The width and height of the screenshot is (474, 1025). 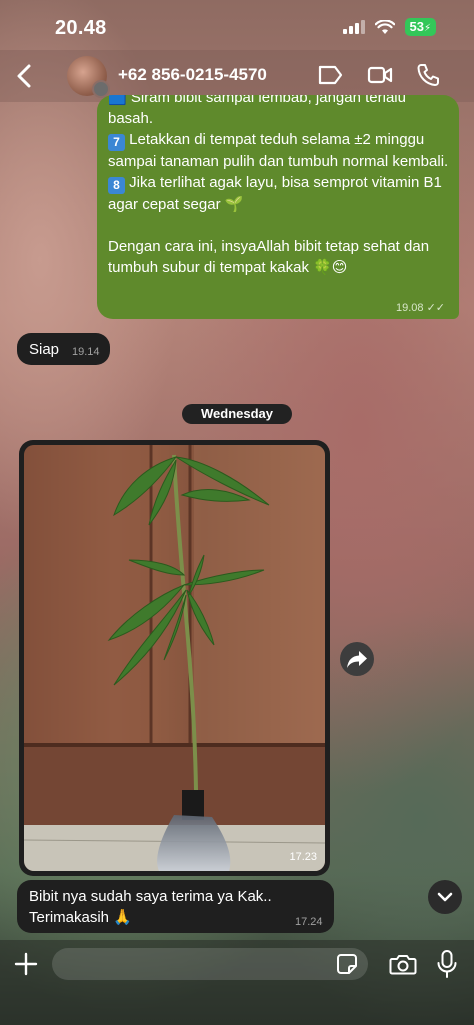 I want to click on camera-icon, so click(x=403, y=964).